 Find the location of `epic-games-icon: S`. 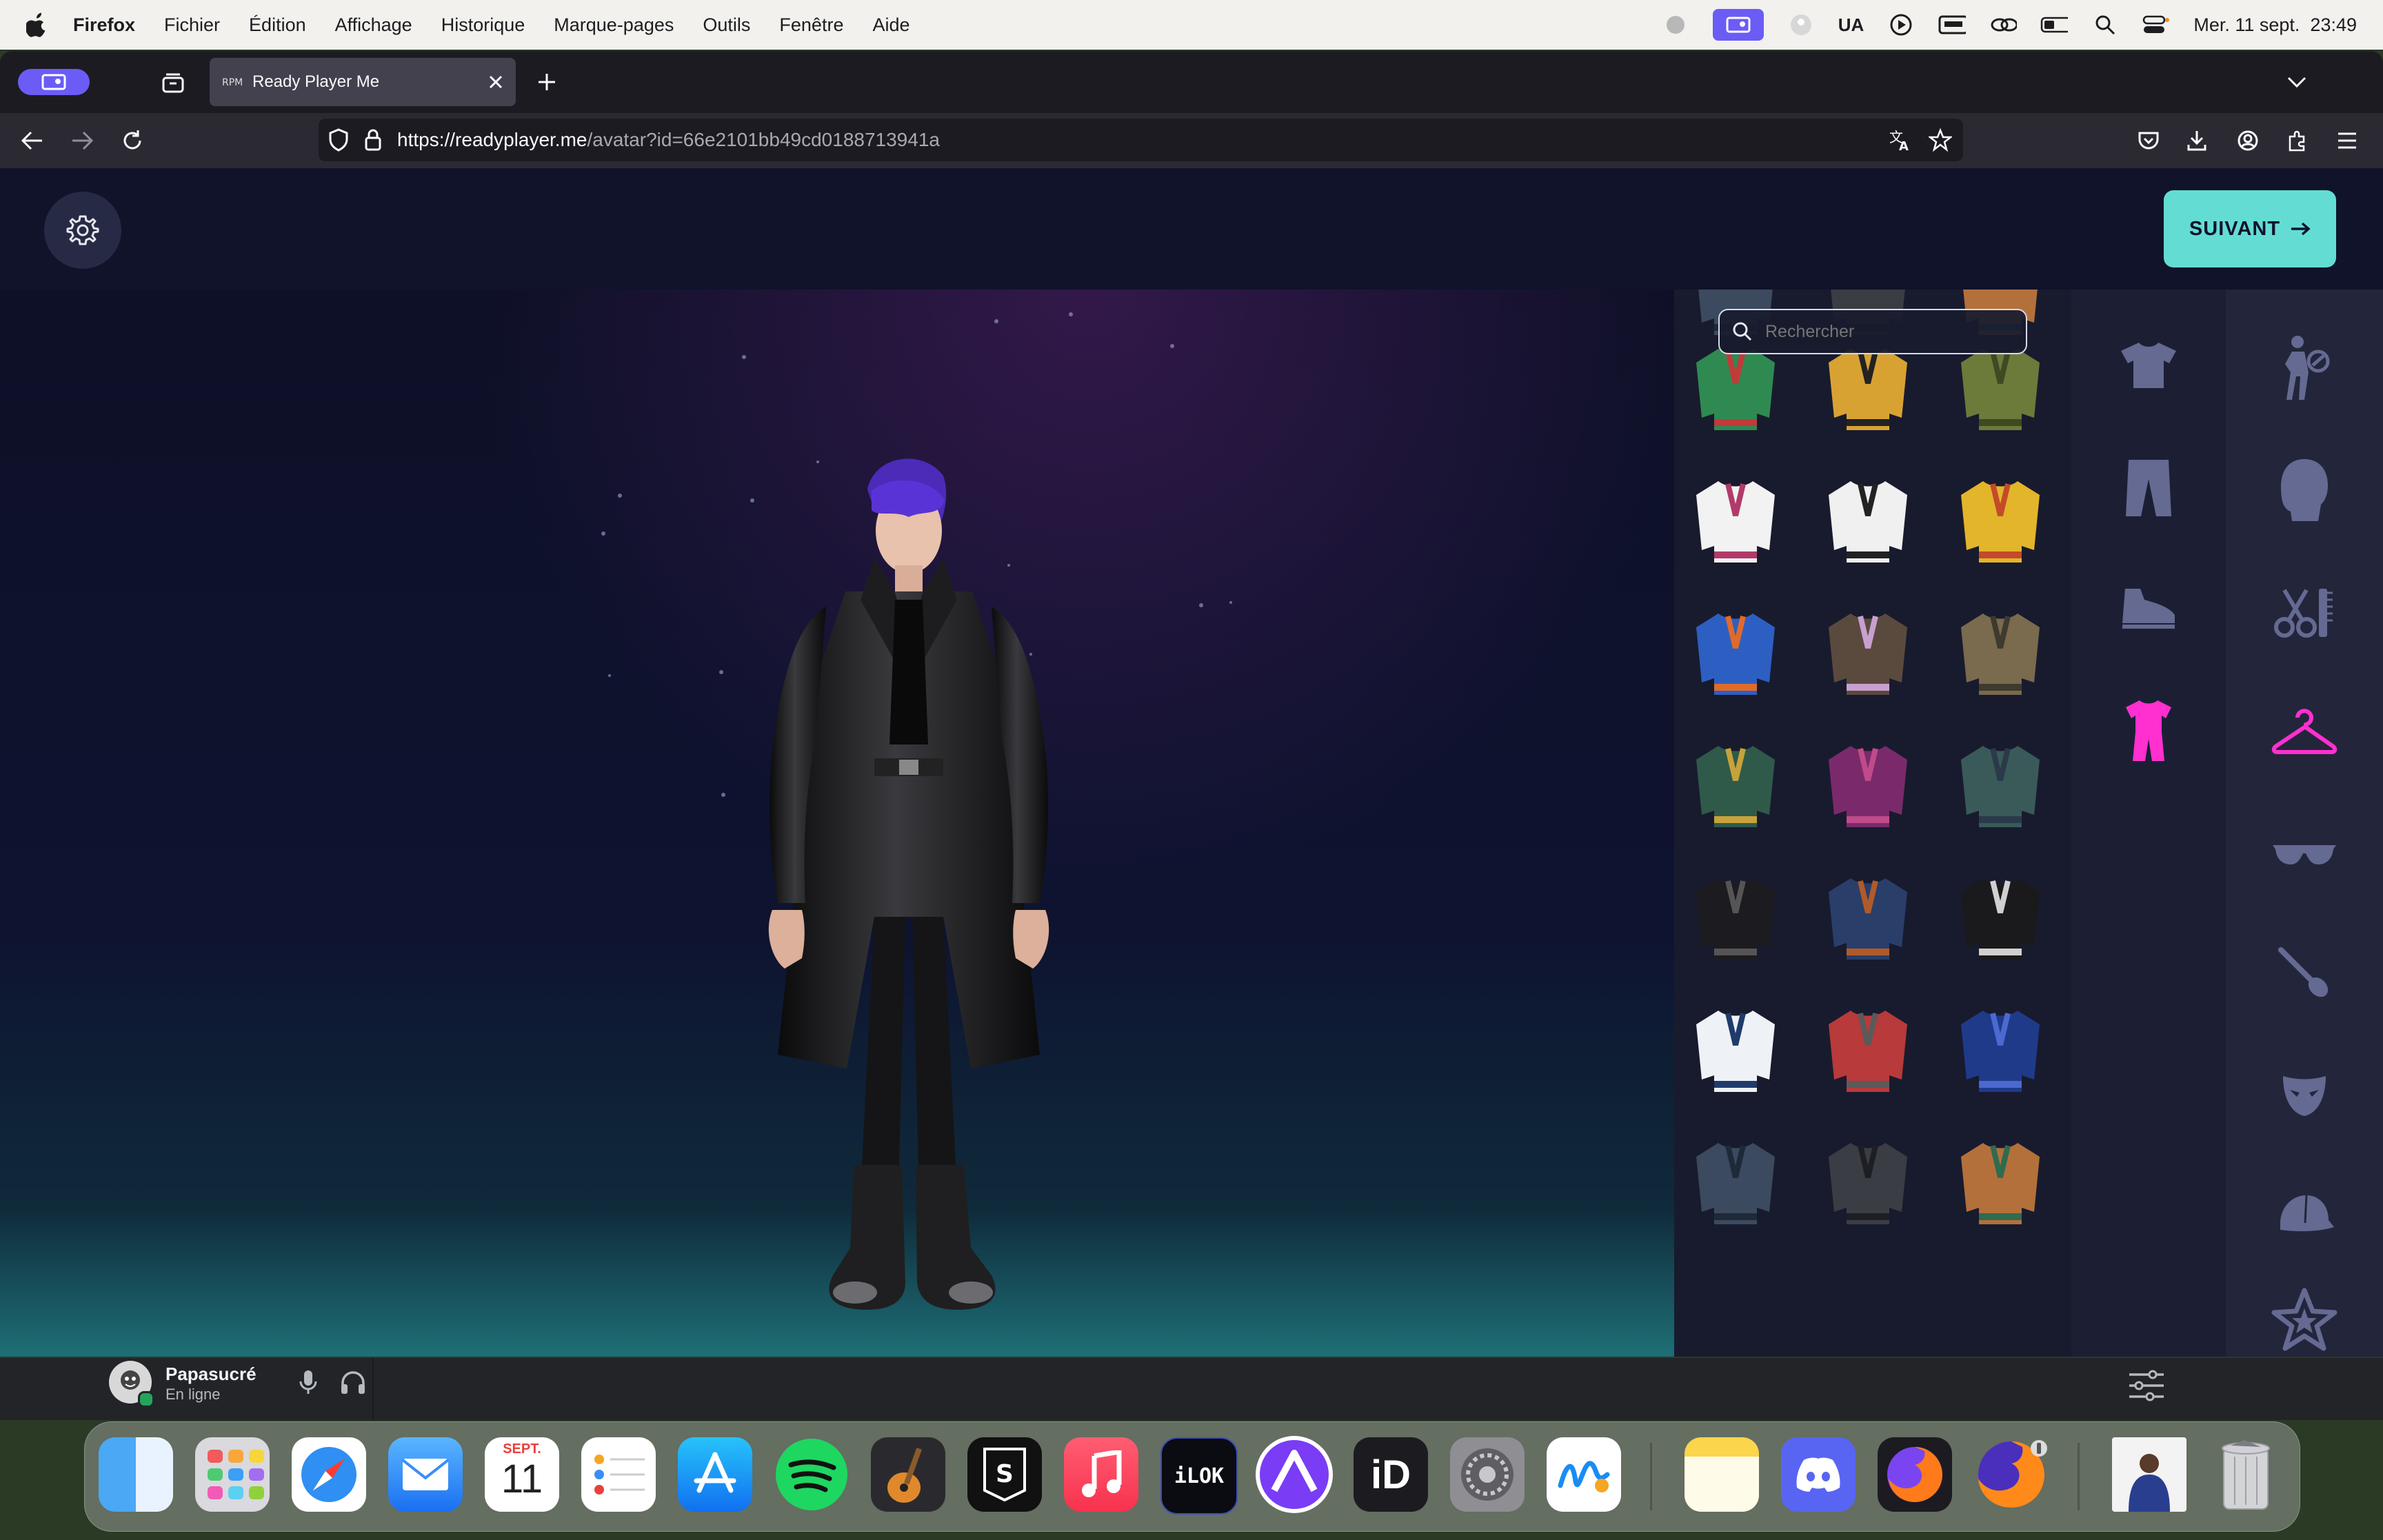

epic-games-icon: S is located at coordinates (1004, 1475).